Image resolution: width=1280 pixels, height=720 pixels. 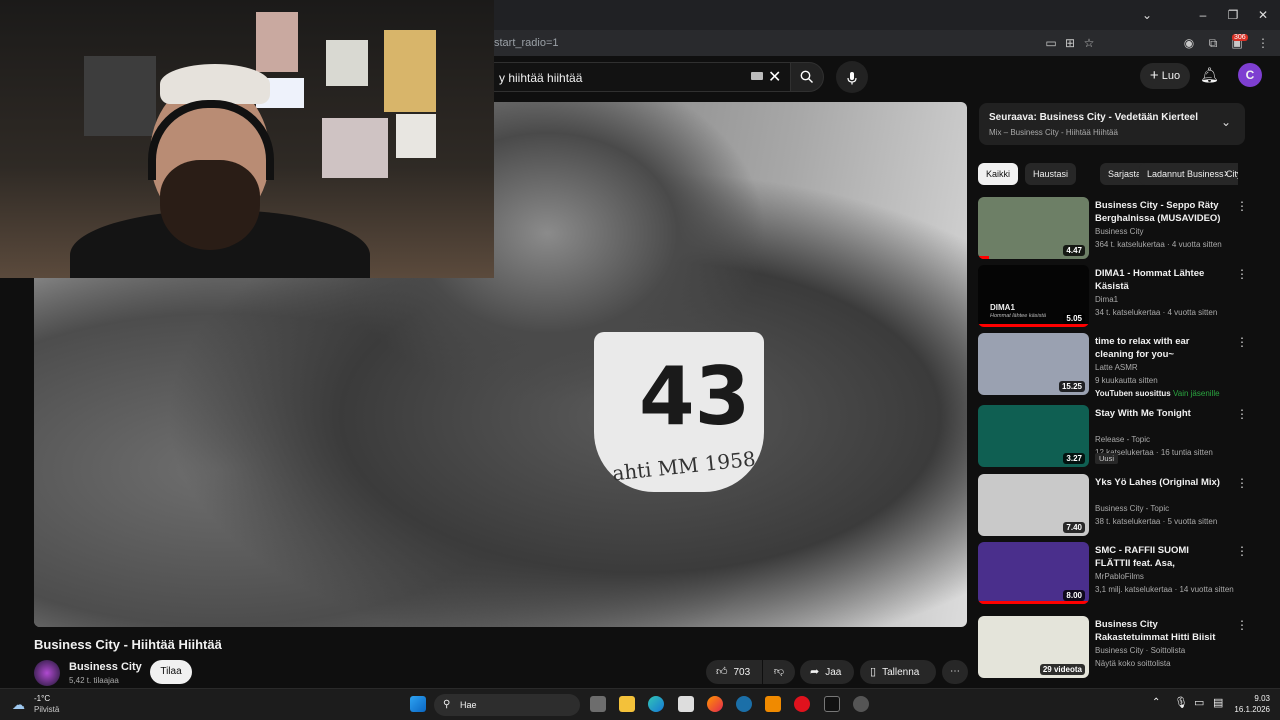 I want to click on rec-meta: 9 kuukautta sitten, so click(x=1126, y=380).